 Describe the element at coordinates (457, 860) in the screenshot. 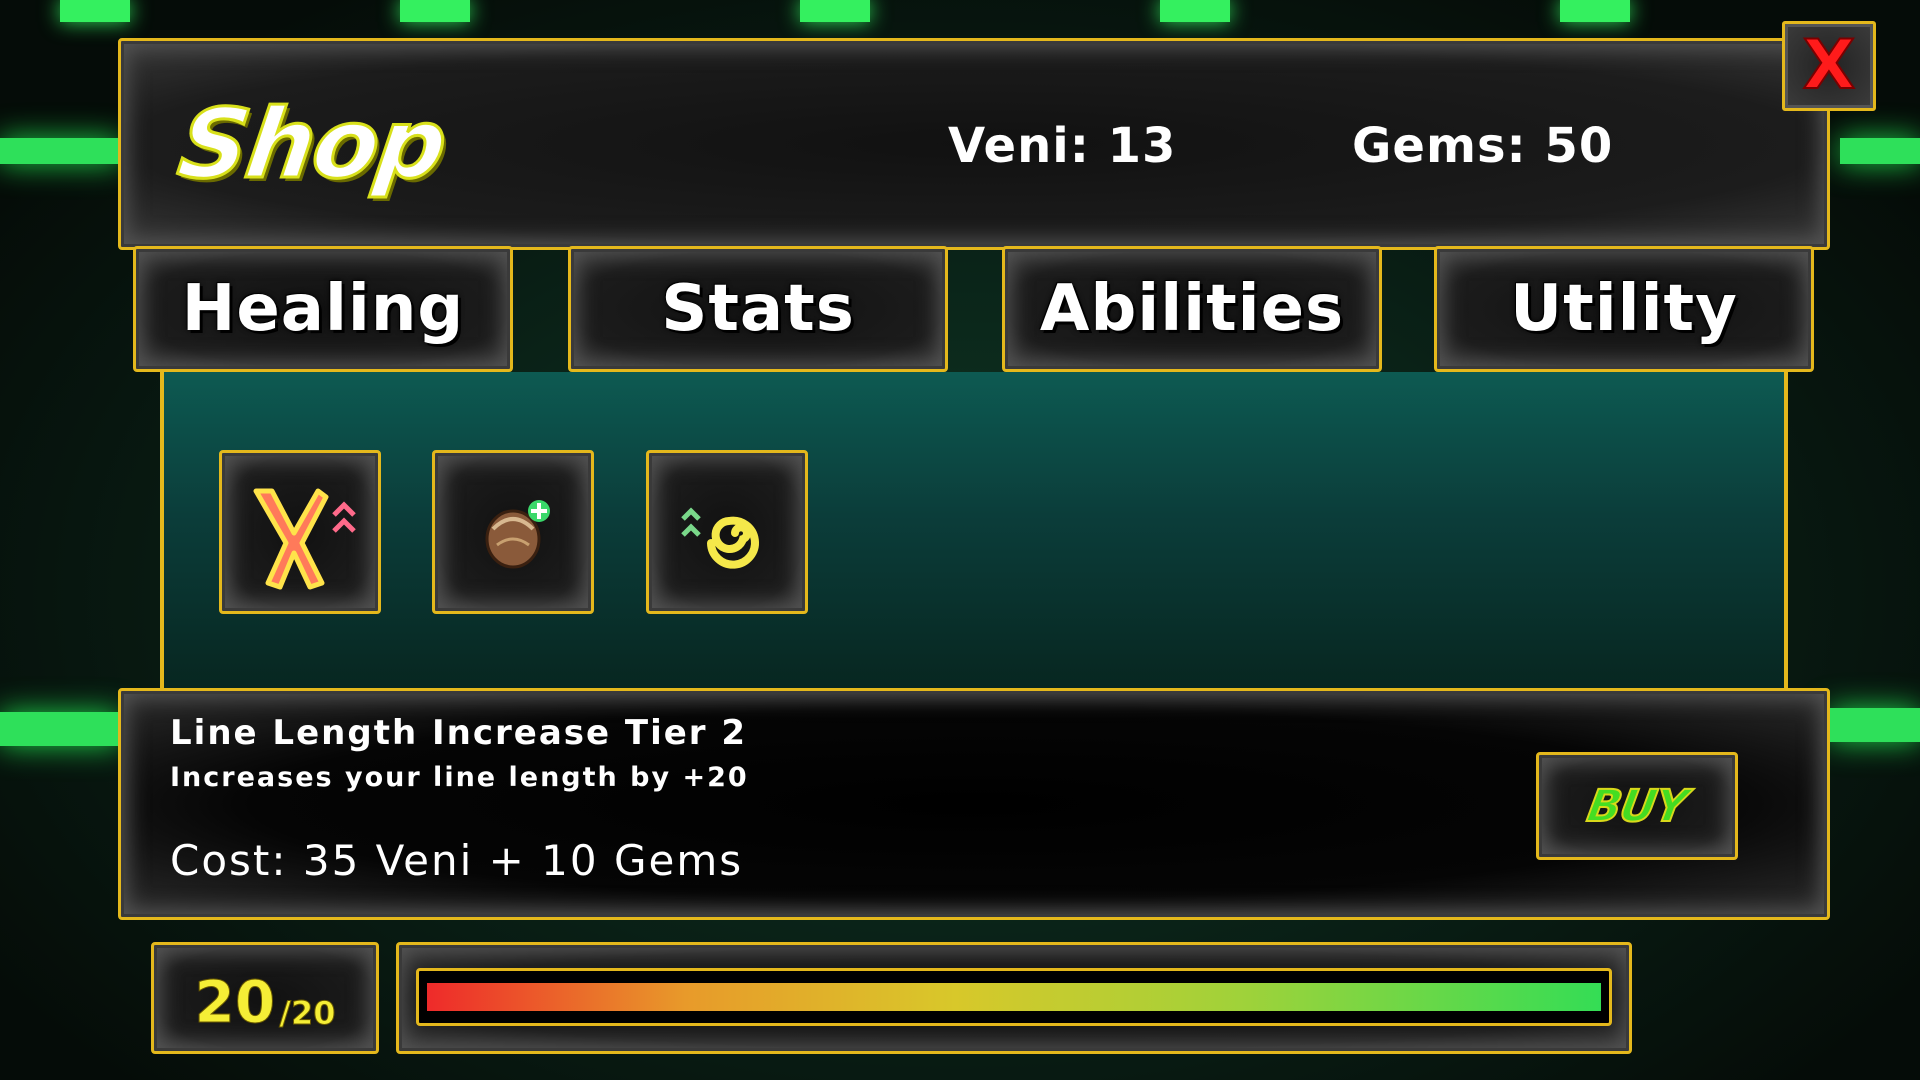

I see `item-cost: Cost: 35 Veni + 10 Gems` at that location.